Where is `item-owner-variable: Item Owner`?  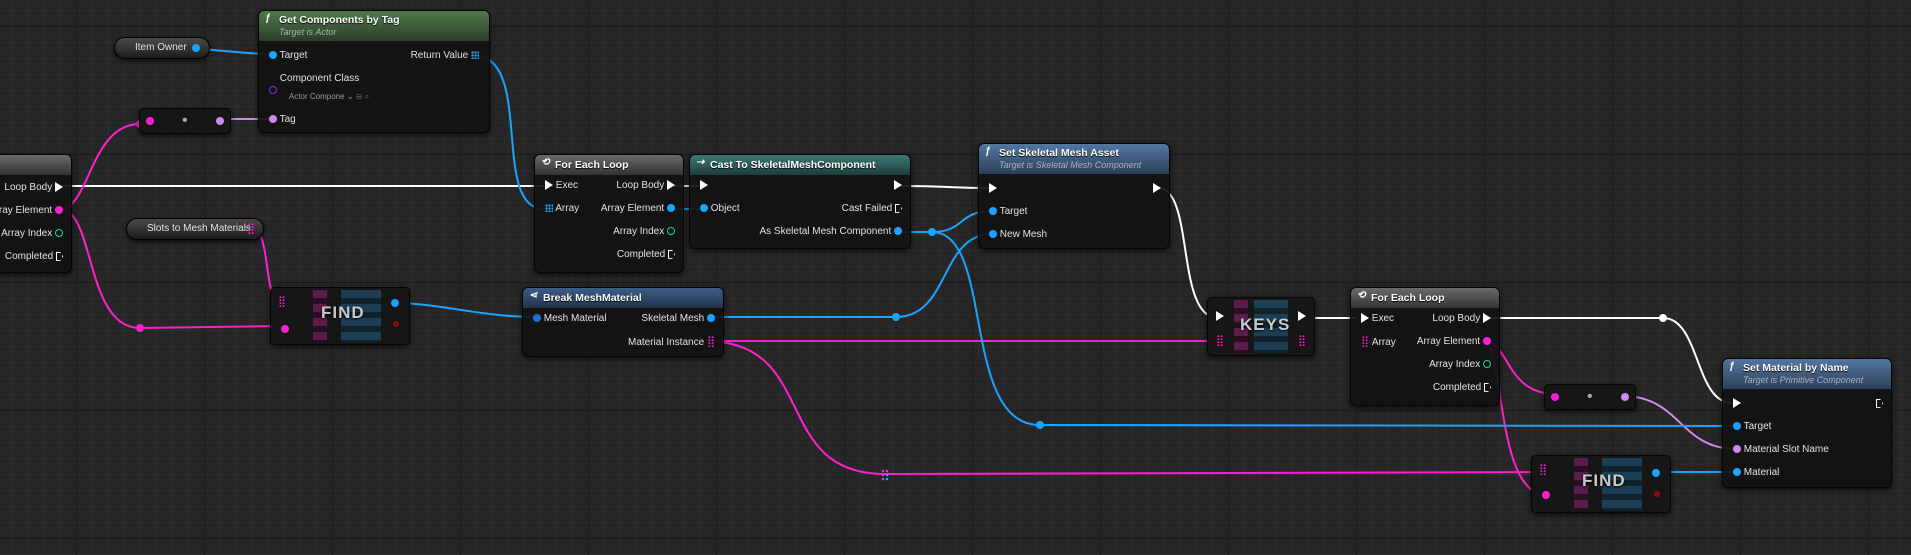
item-owner-variable: Item Owner is located at coordinates (162, 48).